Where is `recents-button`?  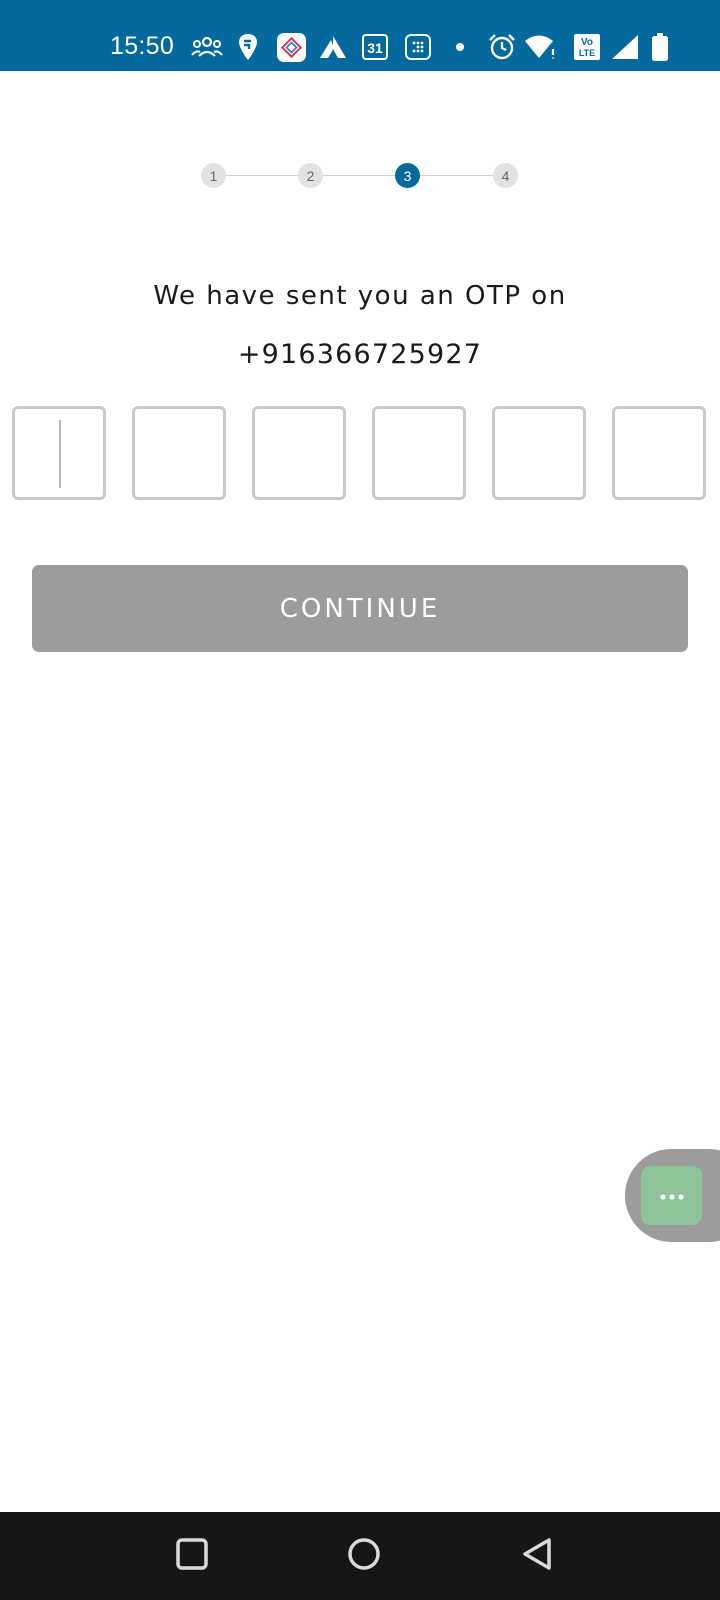
recents-button is located at coordinates (192, 1556).